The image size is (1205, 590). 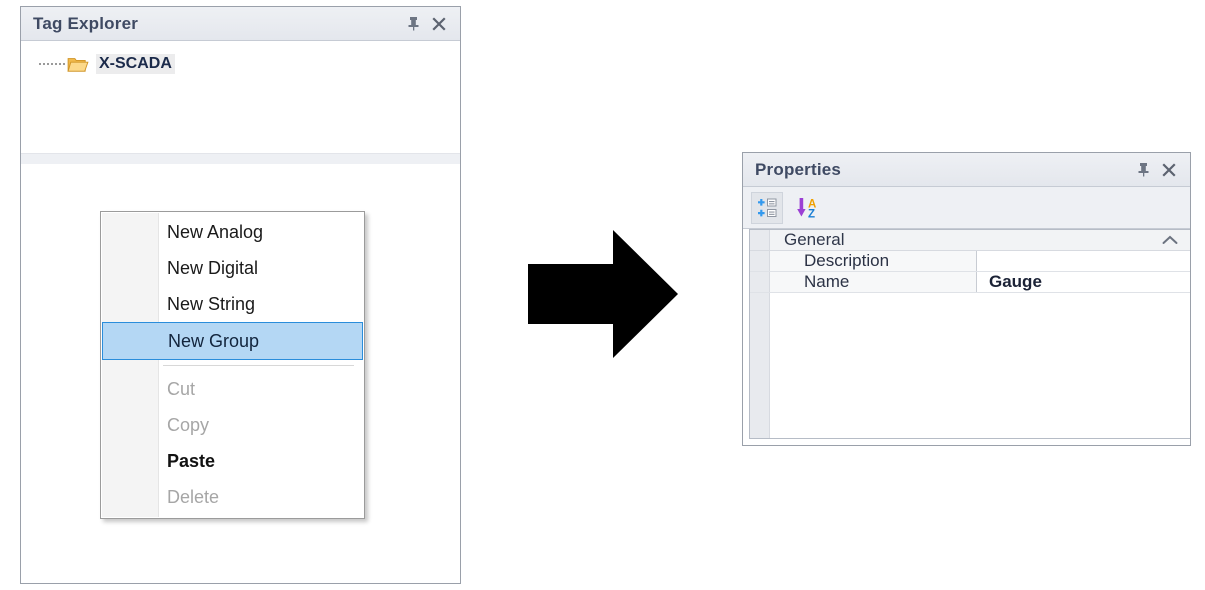 What do you see at coordinates (258, 365) in the screenshot?
I see `menu-separator` at bounding box center [258, 365].